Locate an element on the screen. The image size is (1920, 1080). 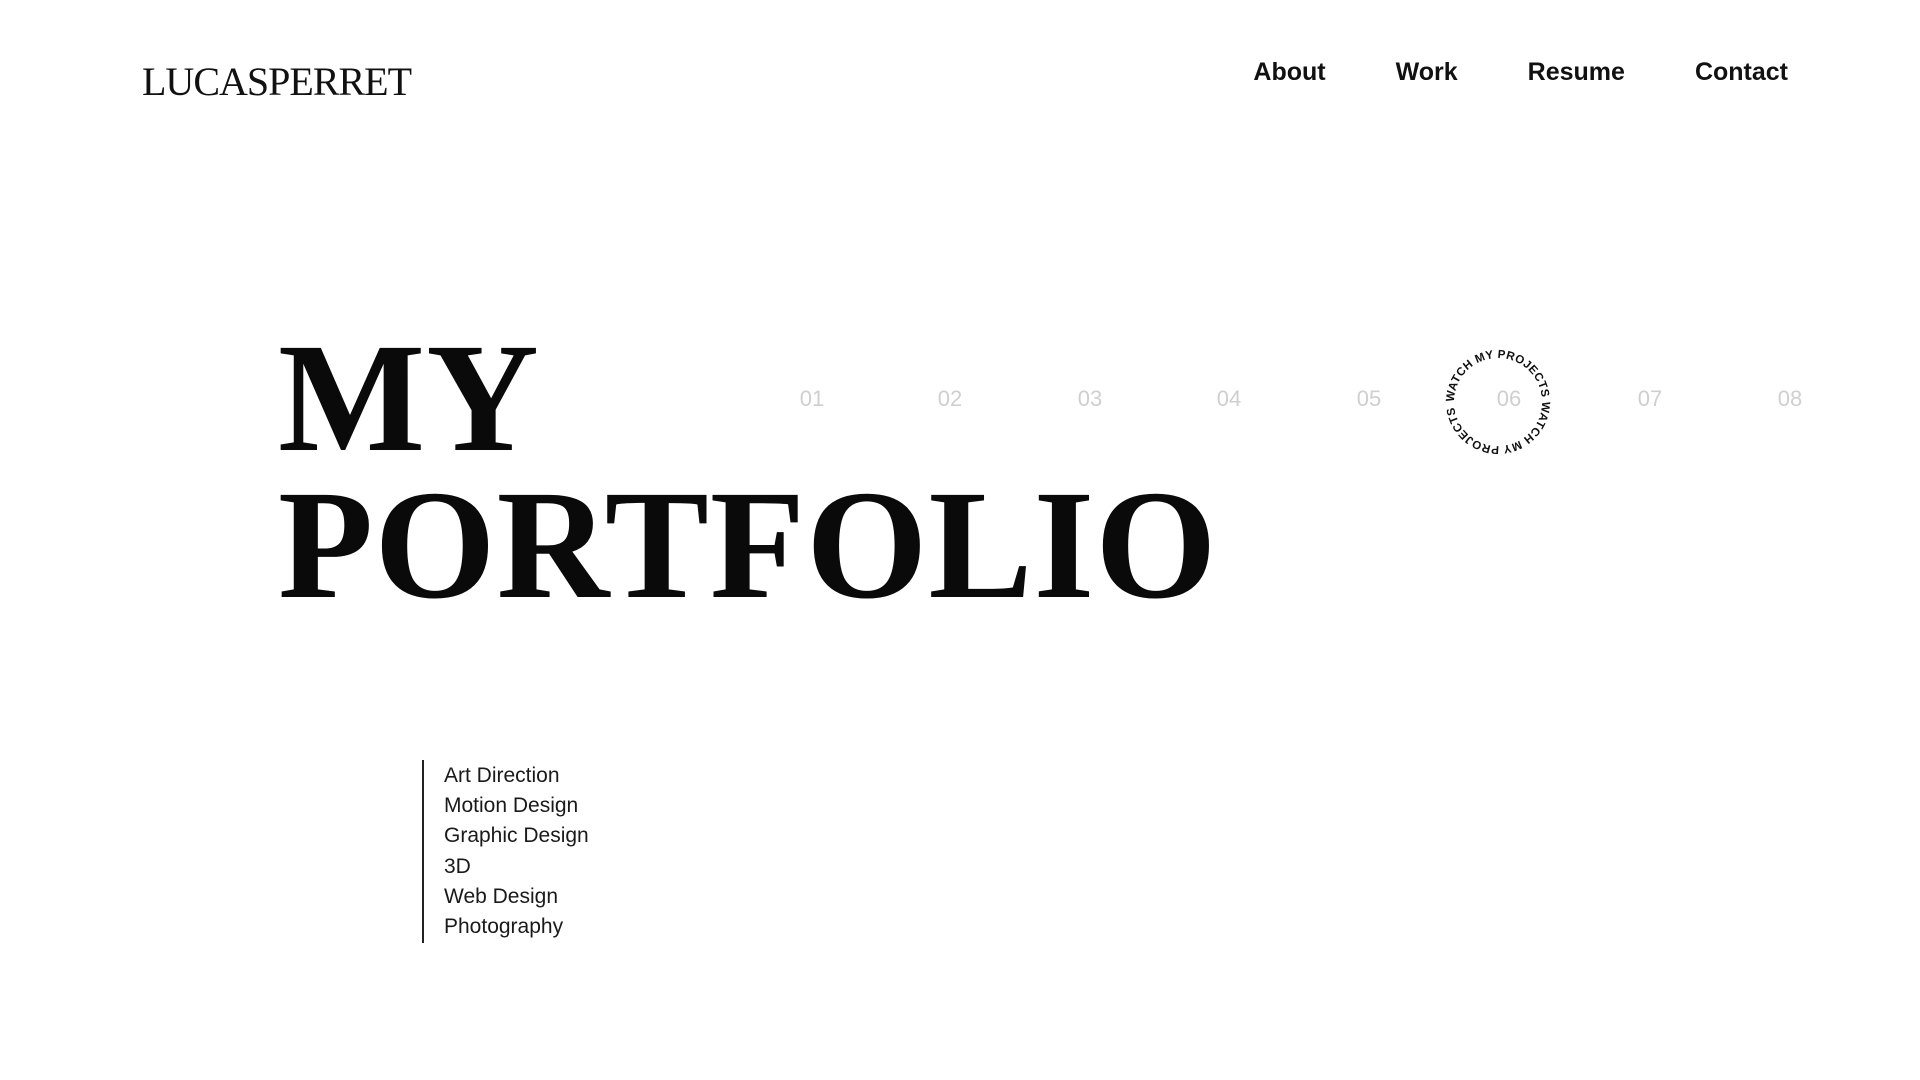
project-index: 01 02 03 04 05 06 07 08 is located at coordinates (960, 401).